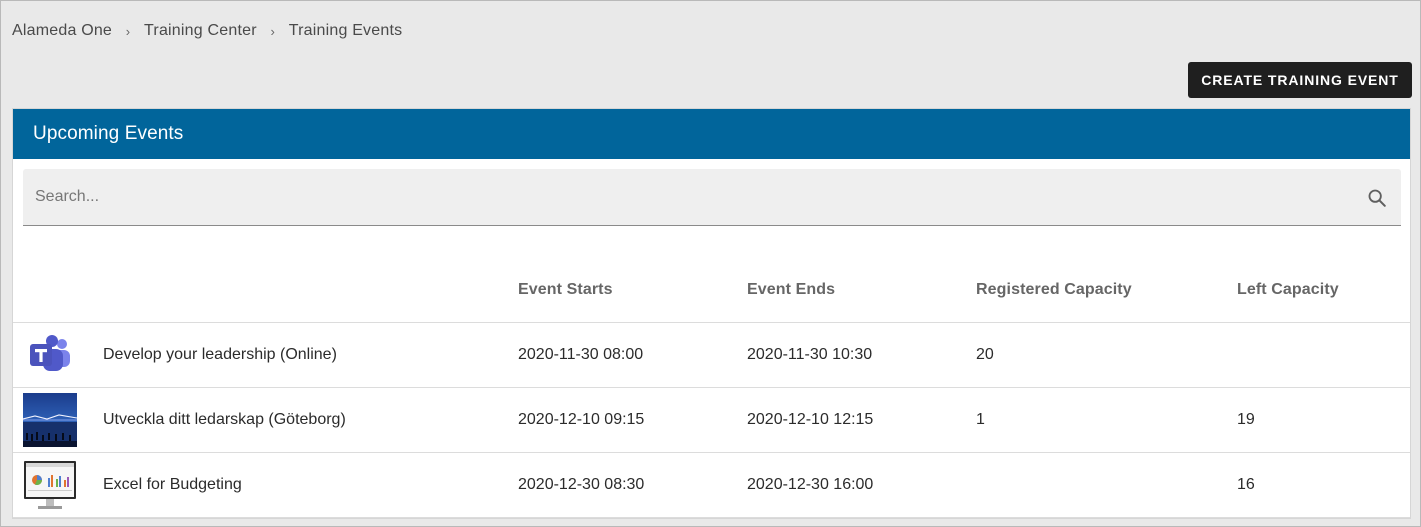  What do you see at coordinates (1246, 484) in the screenshot?
I see `left-capacity: 16` at bounding box center [1246, 484].